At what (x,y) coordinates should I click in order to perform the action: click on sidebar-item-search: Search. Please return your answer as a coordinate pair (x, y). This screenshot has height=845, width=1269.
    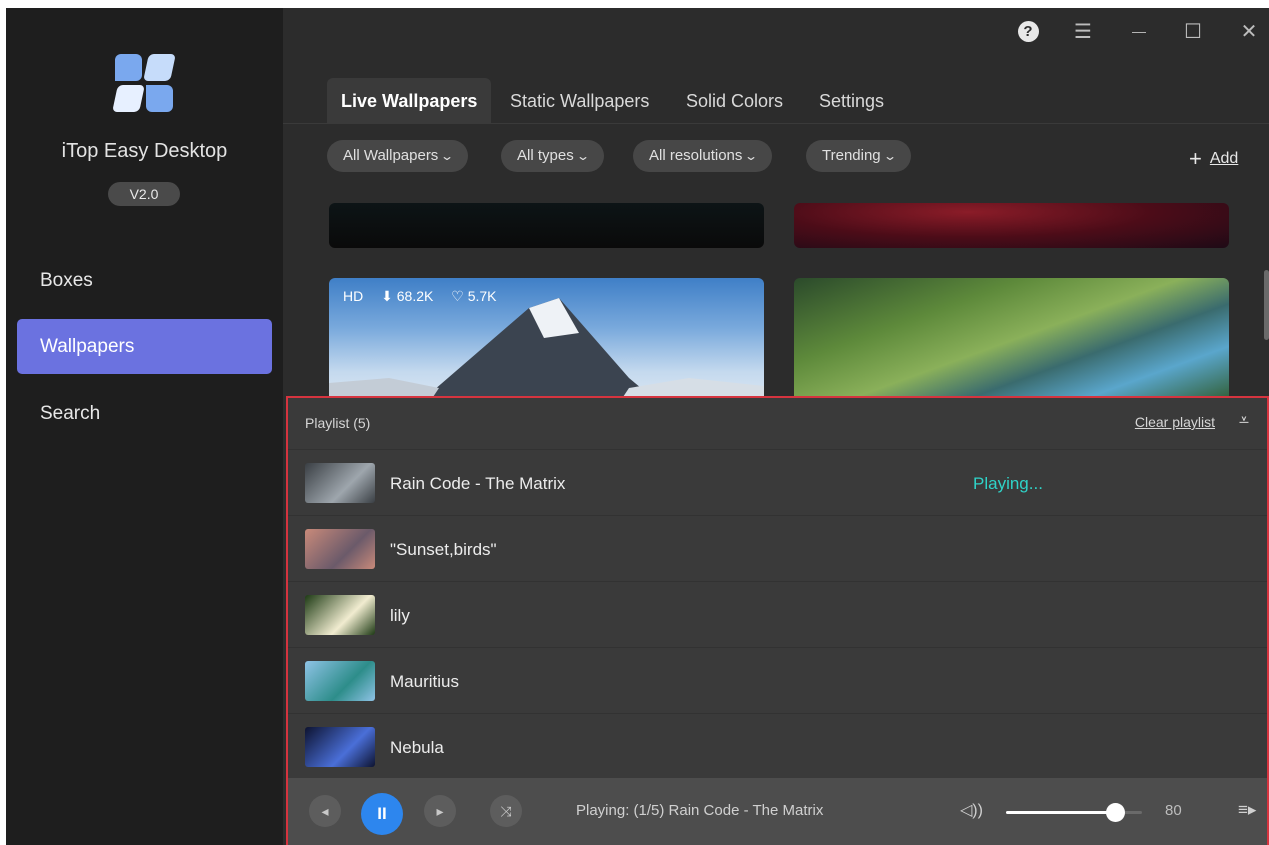
    Looking at the image, I should click on (144, 413).